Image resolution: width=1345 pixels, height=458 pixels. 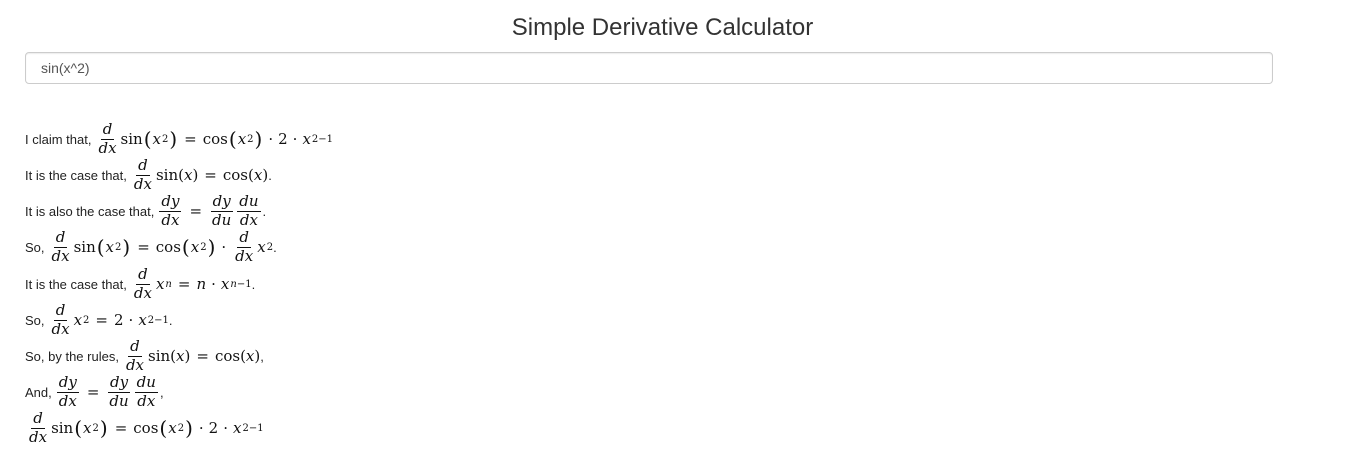 I want to click on derivation-step: It is the case that, d dx x n = n · x n−1 ., so click(x=140, y=283).